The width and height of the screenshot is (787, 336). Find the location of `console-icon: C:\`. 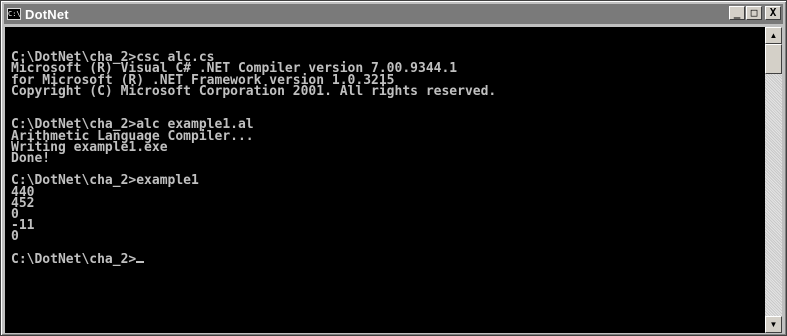

console-icon: C:\ is located at coordinates (14, 14).